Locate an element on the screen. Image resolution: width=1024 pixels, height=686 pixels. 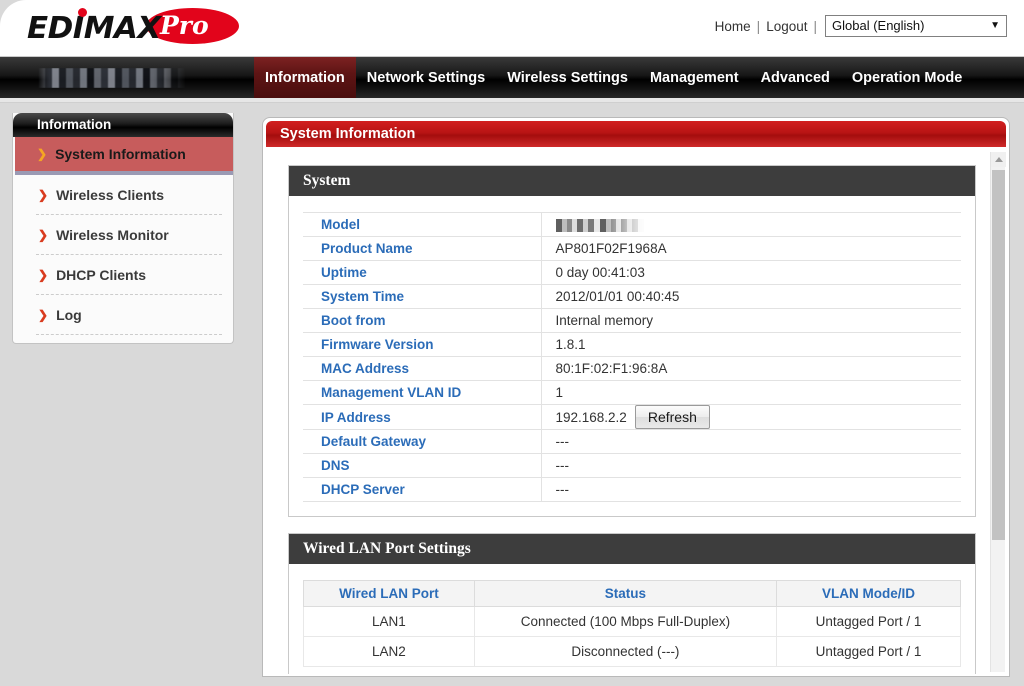
nav-item-label: Management is located at coordinates (694, 77).